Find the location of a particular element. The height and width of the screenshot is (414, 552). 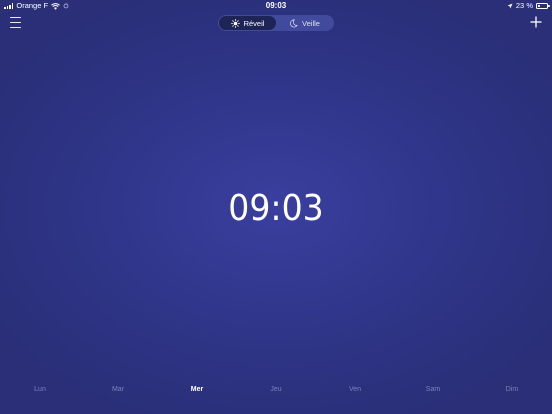

status-bar: Orange F 09:03 23 % is located at coordinates (276, 6).